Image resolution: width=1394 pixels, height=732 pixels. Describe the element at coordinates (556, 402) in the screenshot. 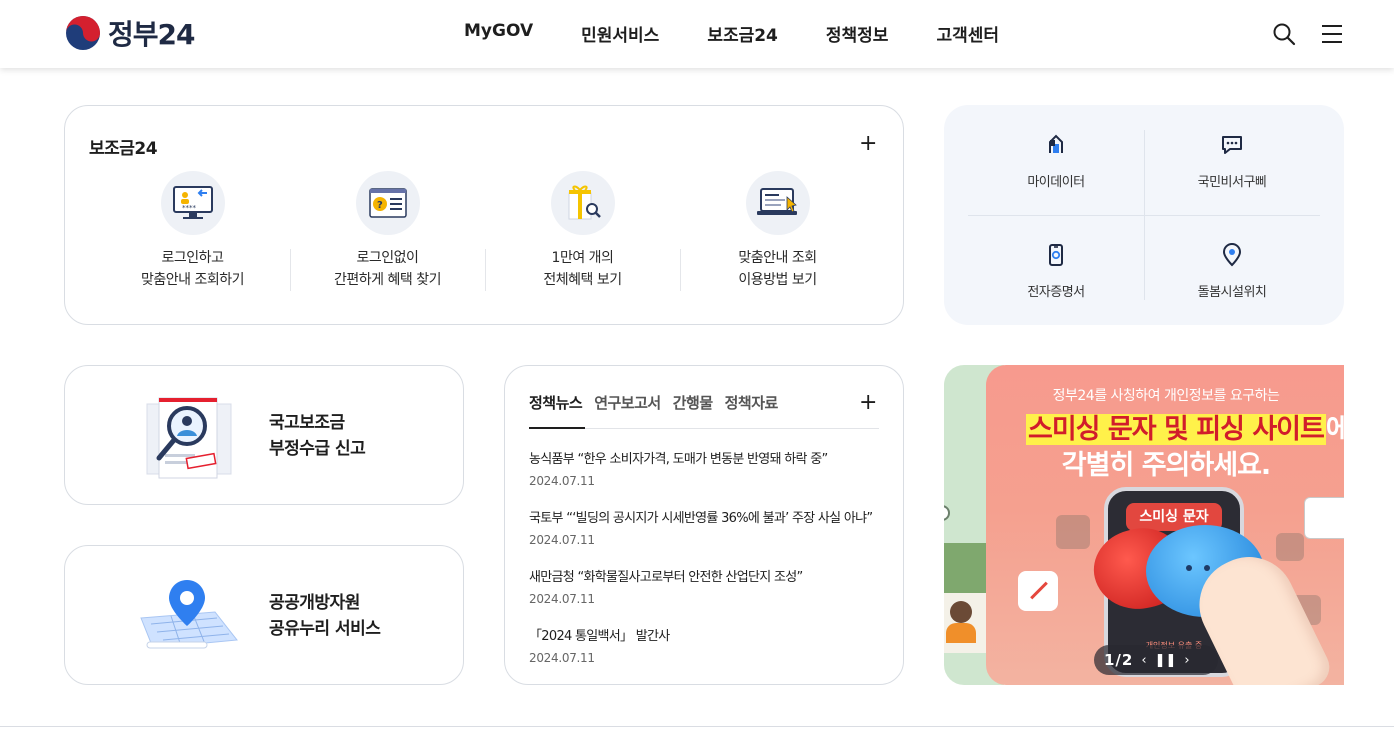

I see `tab-policy-news: 정책뉴스` at that location.